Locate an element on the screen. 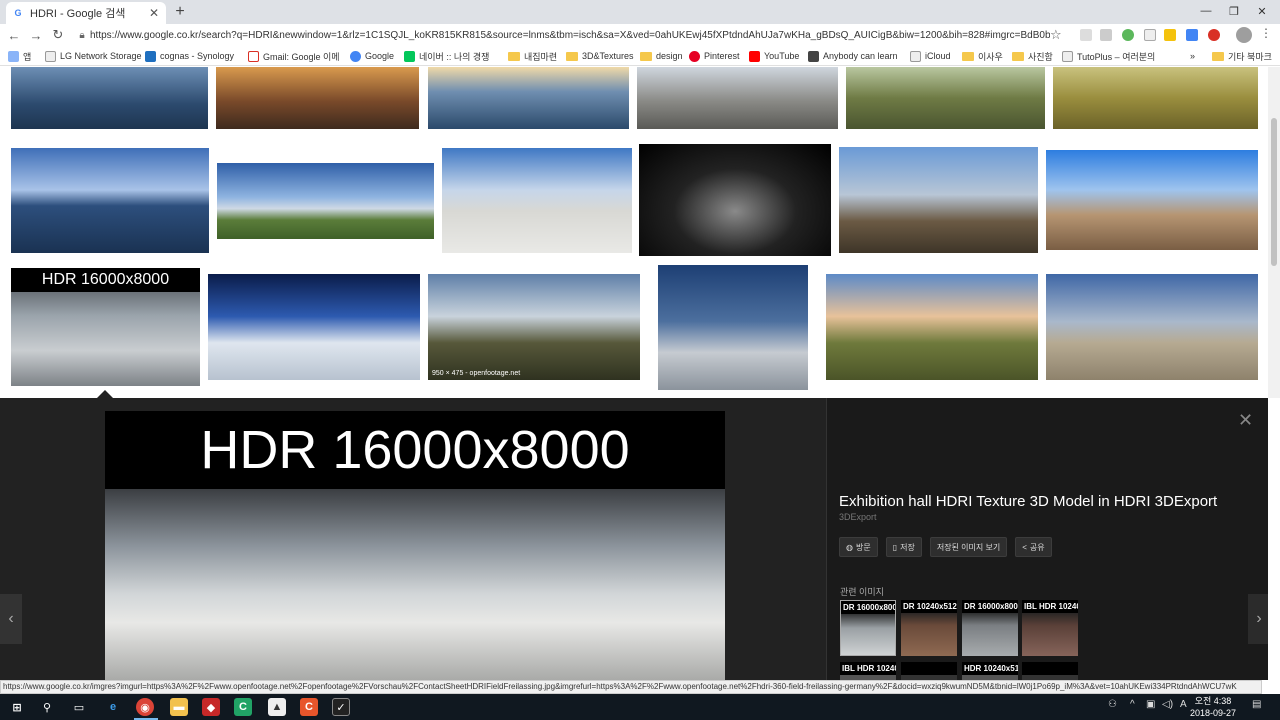  app-icon: ✓ is located at coordinates (341, 707).